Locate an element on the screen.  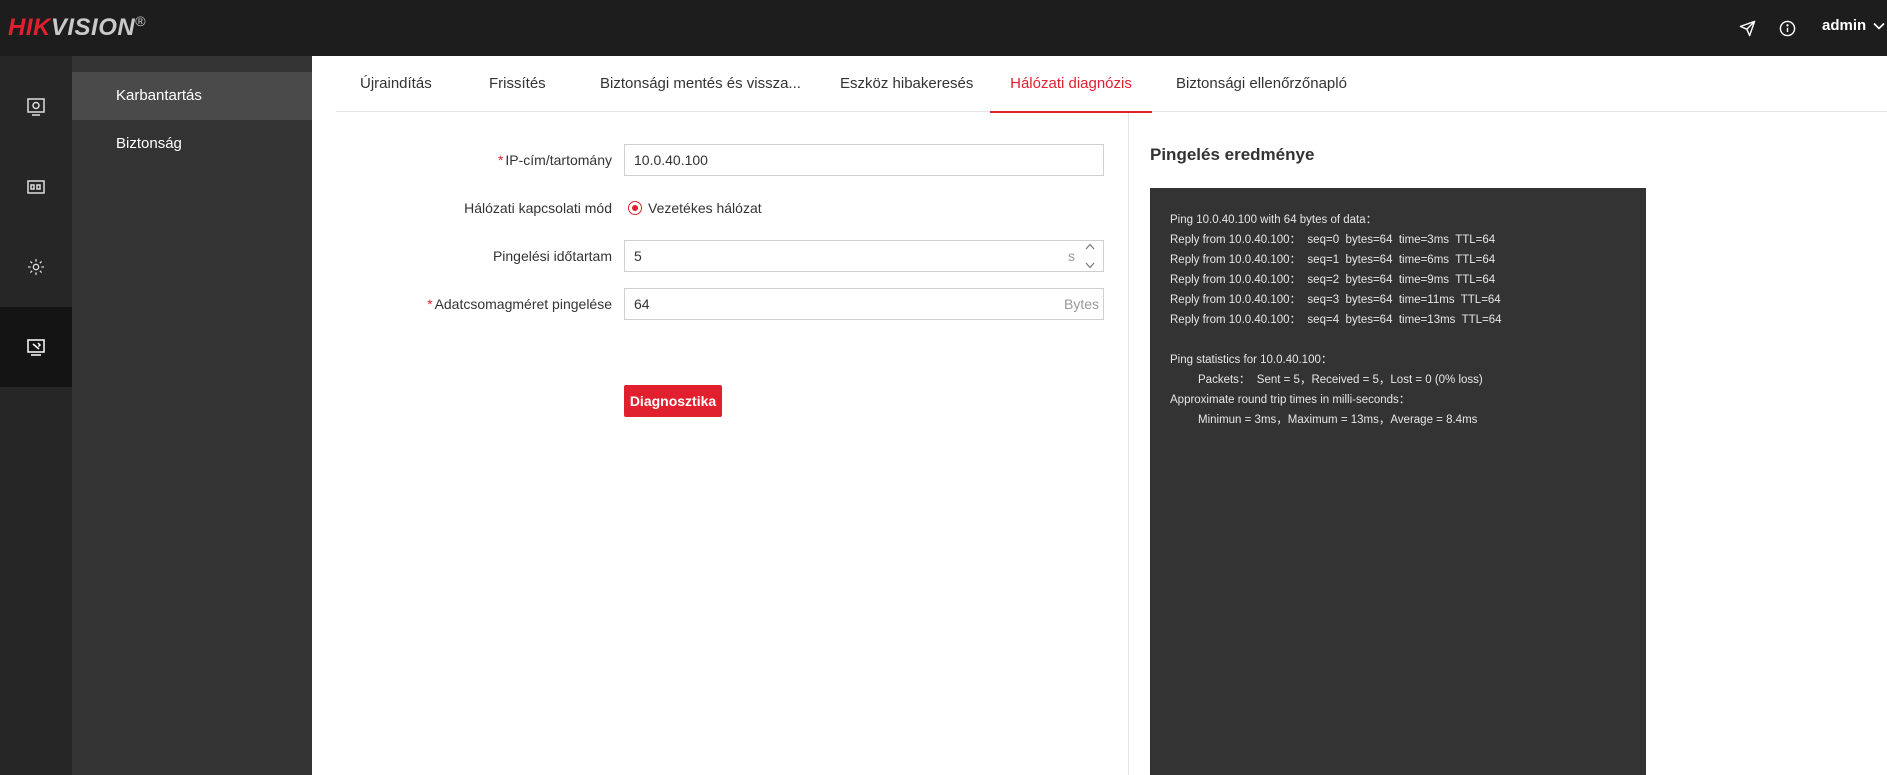
ping-duration-input is located at coordinates (868, 256).